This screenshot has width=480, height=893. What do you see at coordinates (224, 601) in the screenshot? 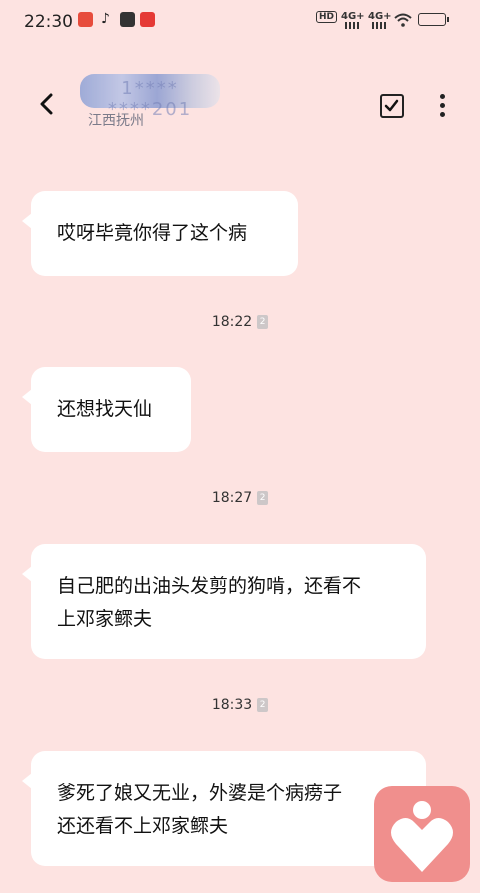
I see `message-bubble: 自己肥的出油头发剪的狗啃，还看不 上邓家鳏夫` at bounding box center [224, 601].